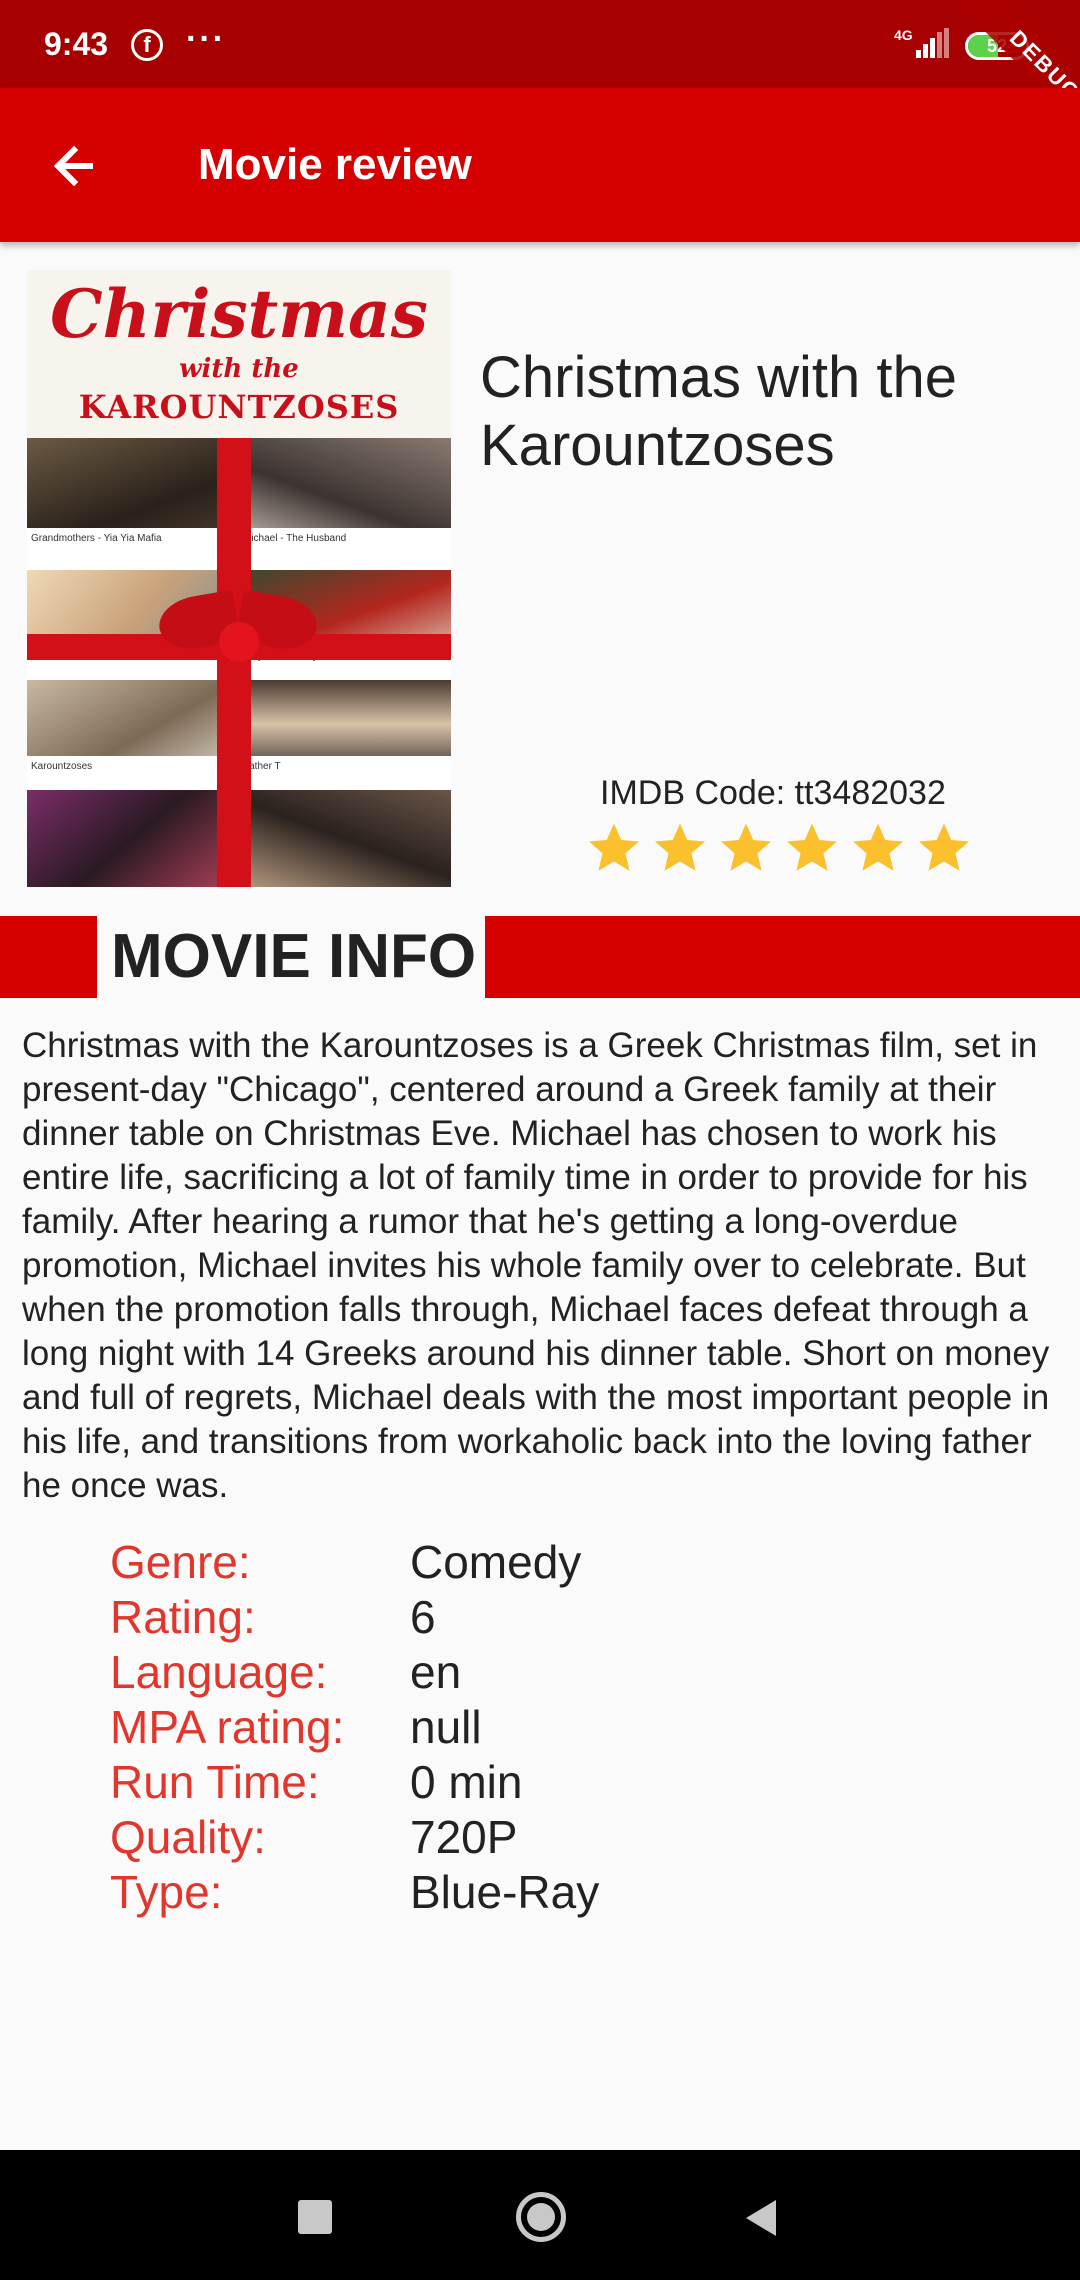  I want to click on page-title: Movie review, so click(335, 164).